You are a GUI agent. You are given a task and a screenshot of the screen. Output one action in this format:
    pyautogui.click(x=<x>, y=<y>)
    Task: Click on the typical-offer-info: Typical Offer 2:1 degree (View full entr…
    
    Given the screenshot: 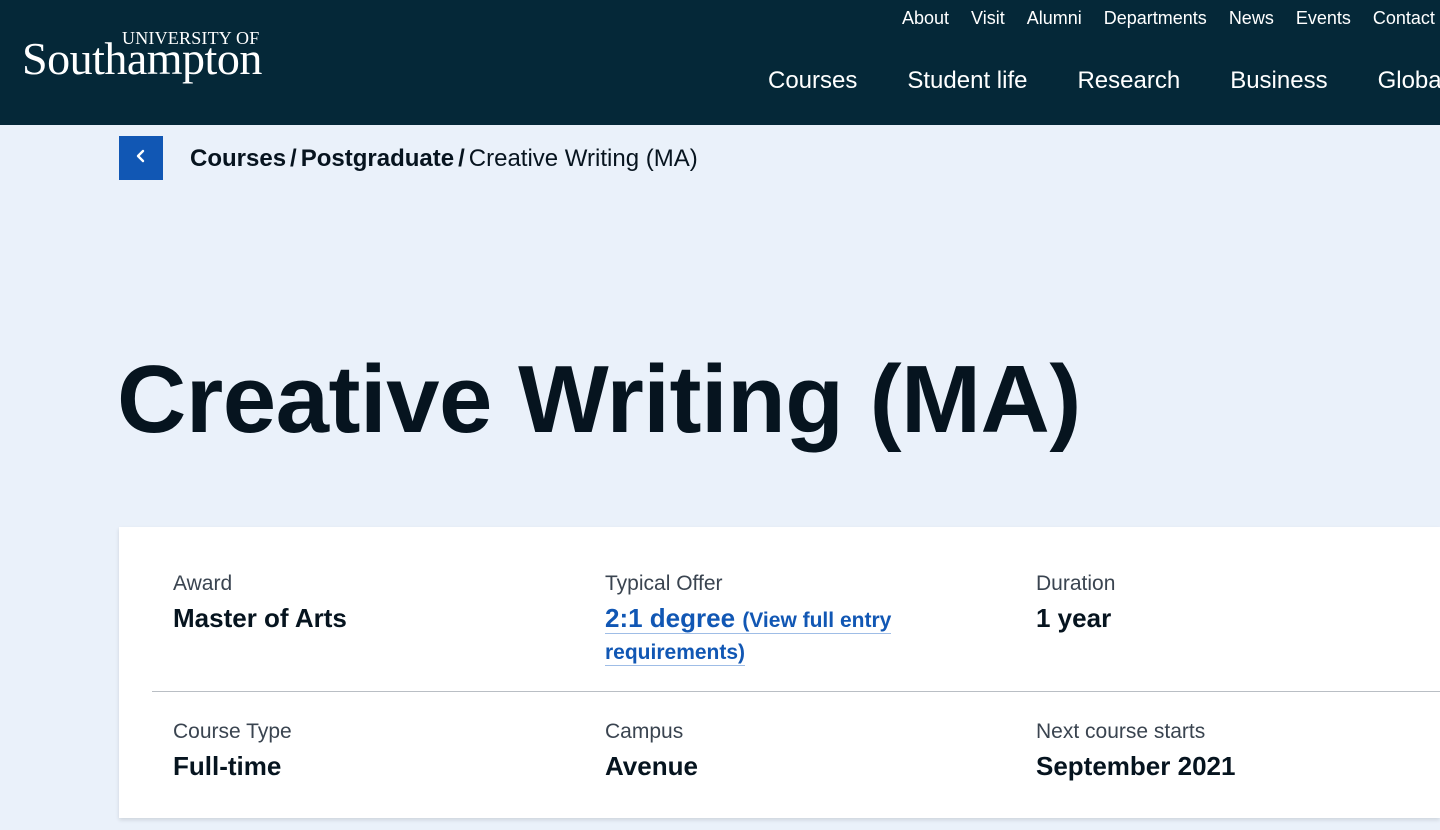 What is the action you would take?
    pyautogui.click(x=755, y=619)
    